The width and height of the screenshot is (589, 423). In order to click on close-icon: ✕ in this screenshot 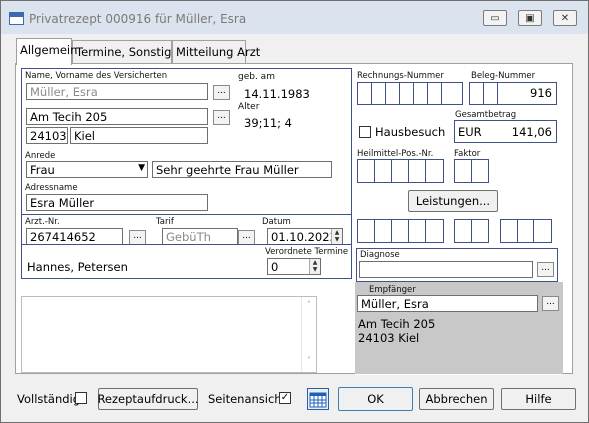, I will do `click(565, 18)`.